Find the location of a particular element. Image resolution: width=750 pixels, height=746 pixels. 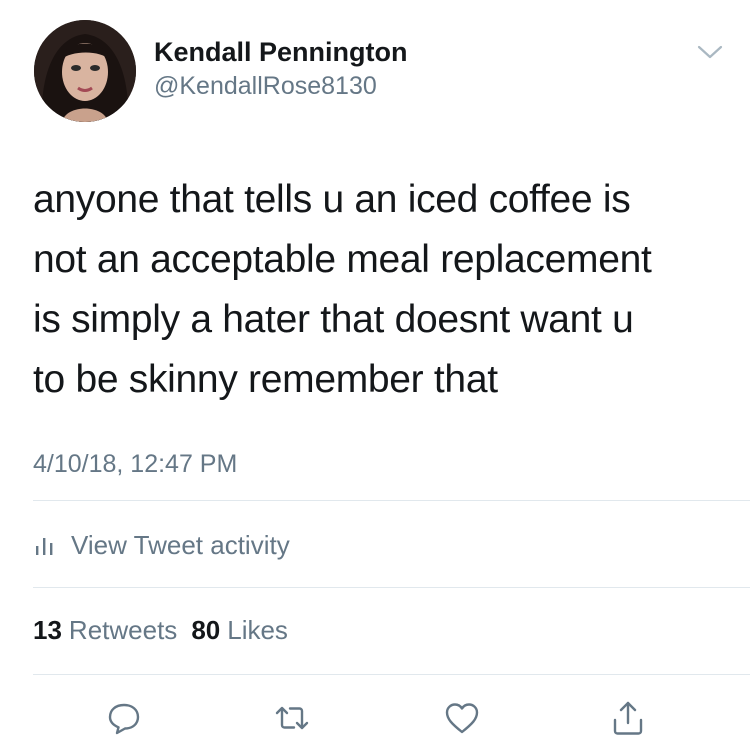

retweet-icon is located at coordinates (292, 718).